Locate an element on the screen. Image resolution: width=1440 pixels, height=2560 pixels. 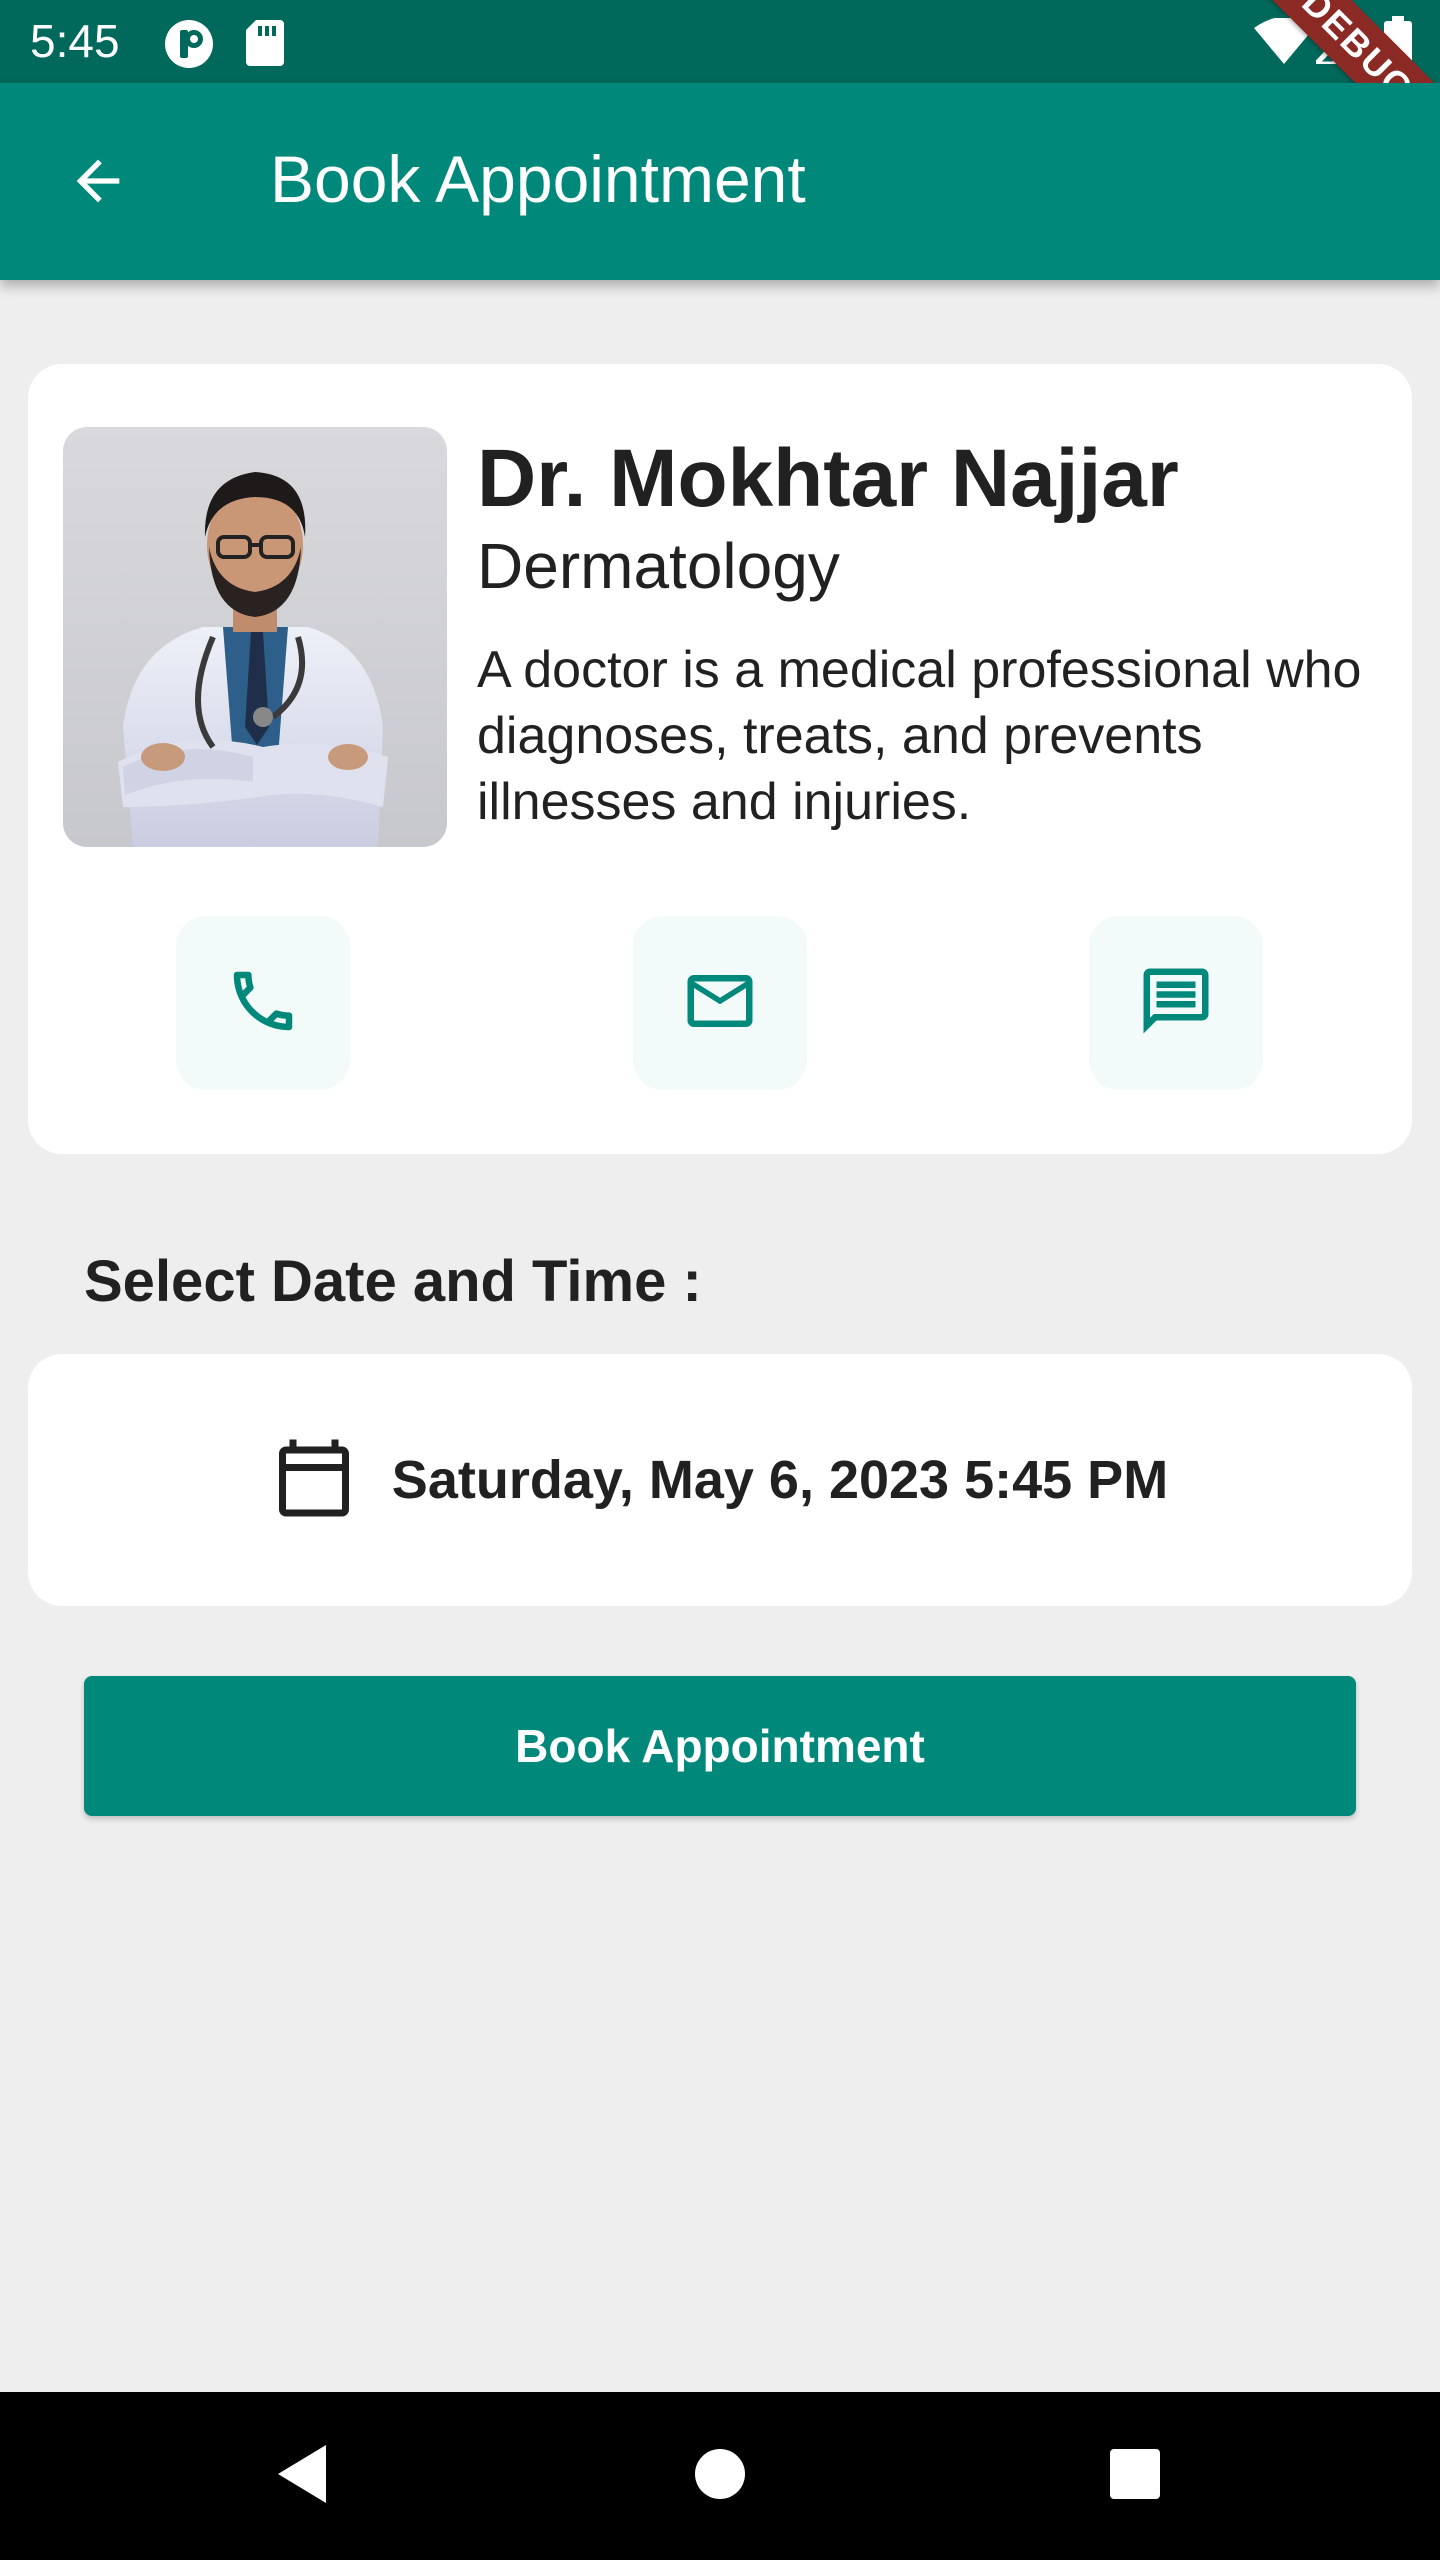
message-button is located at coordinates (1176, 1003).